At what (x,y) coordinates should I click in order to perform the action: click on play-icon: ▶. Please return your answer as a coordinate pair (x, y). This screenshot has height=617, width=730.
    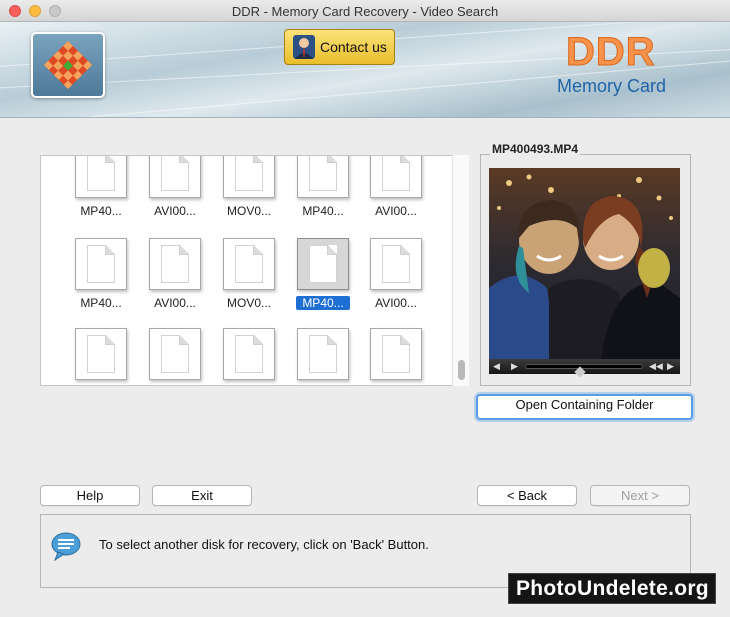
    Looking at the image, I should click on (514, 366).